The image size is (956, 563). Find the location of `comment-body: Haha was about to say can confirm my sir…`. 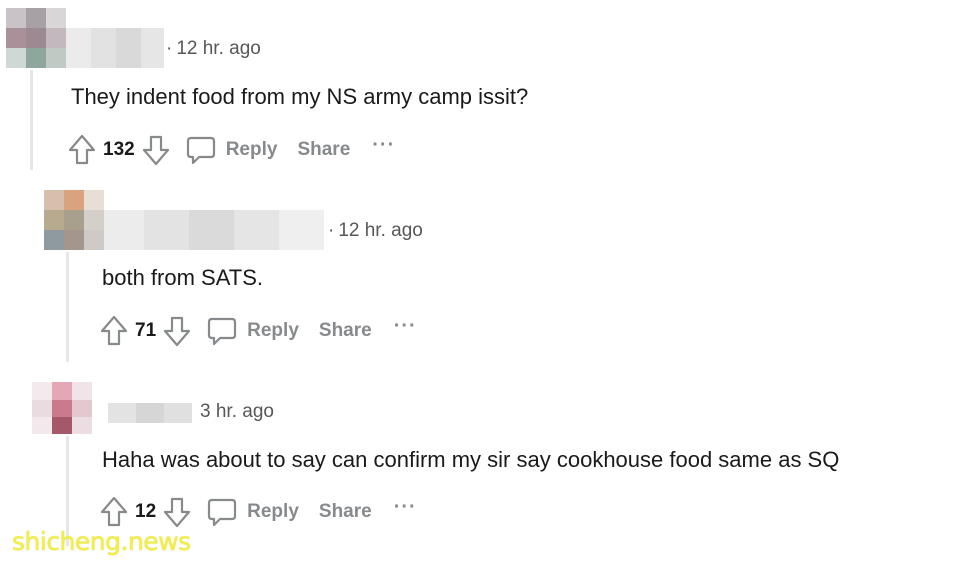

comment-body: Haha was about to say can confirm my sir… is located at coordinates (471, 459).